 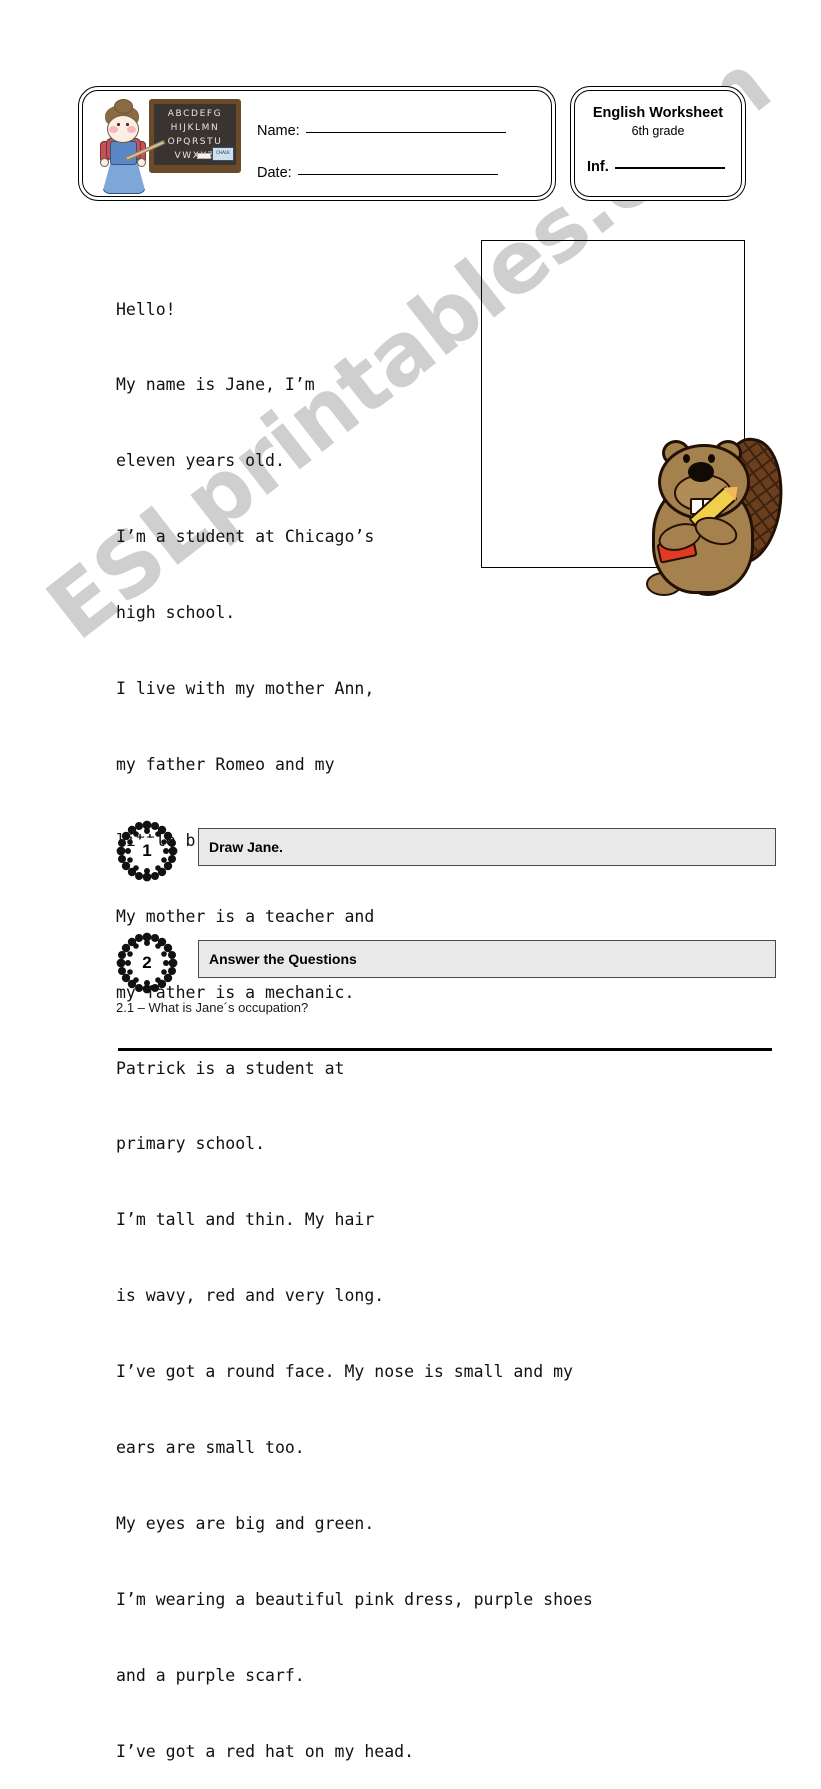 What do you see at coordinates (487, 959) in the screenshot?
I see `task-bar-answer-questions: Answer the Questions` at bounding box center [487, 959].